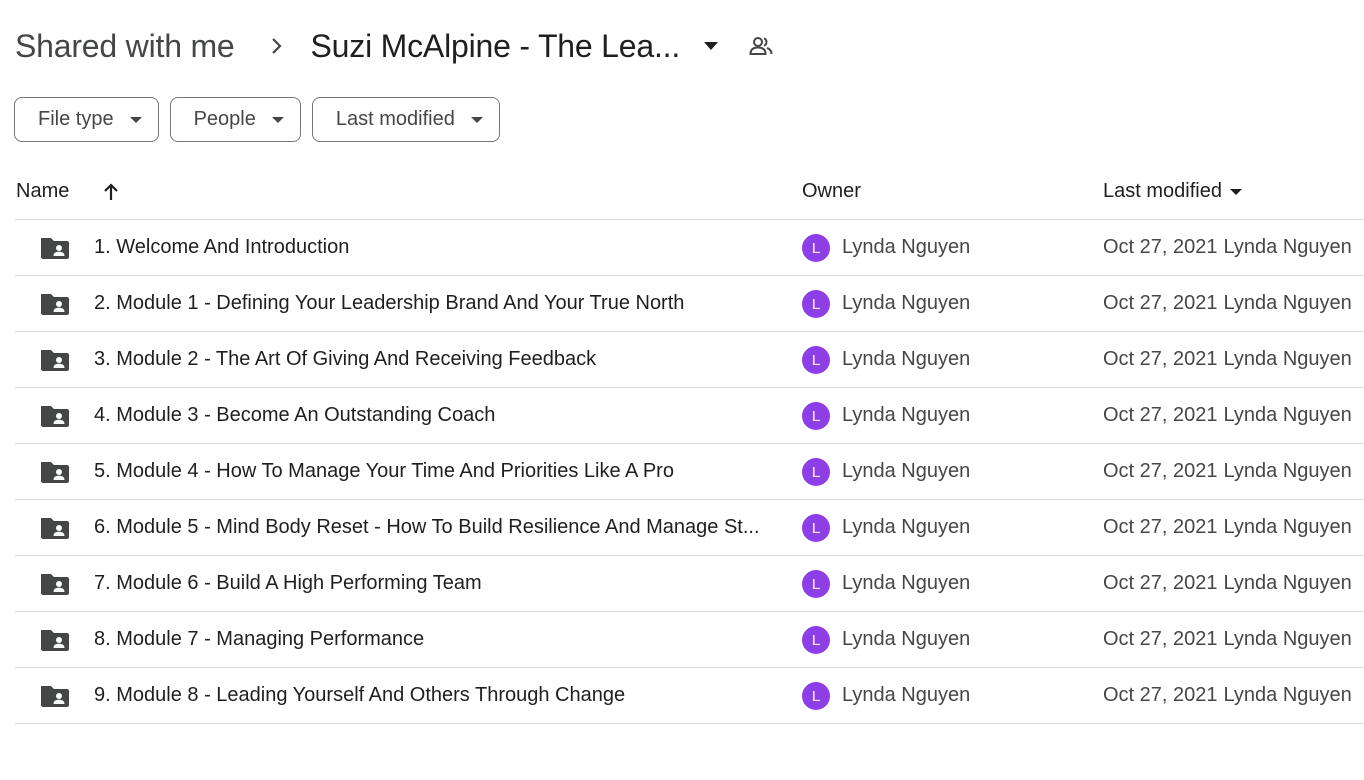 The image size is (1364, 780). Describe the element at coordinates (111, 191) in the screenshot. I see `sort-ascending-arrow-icon` at that location.